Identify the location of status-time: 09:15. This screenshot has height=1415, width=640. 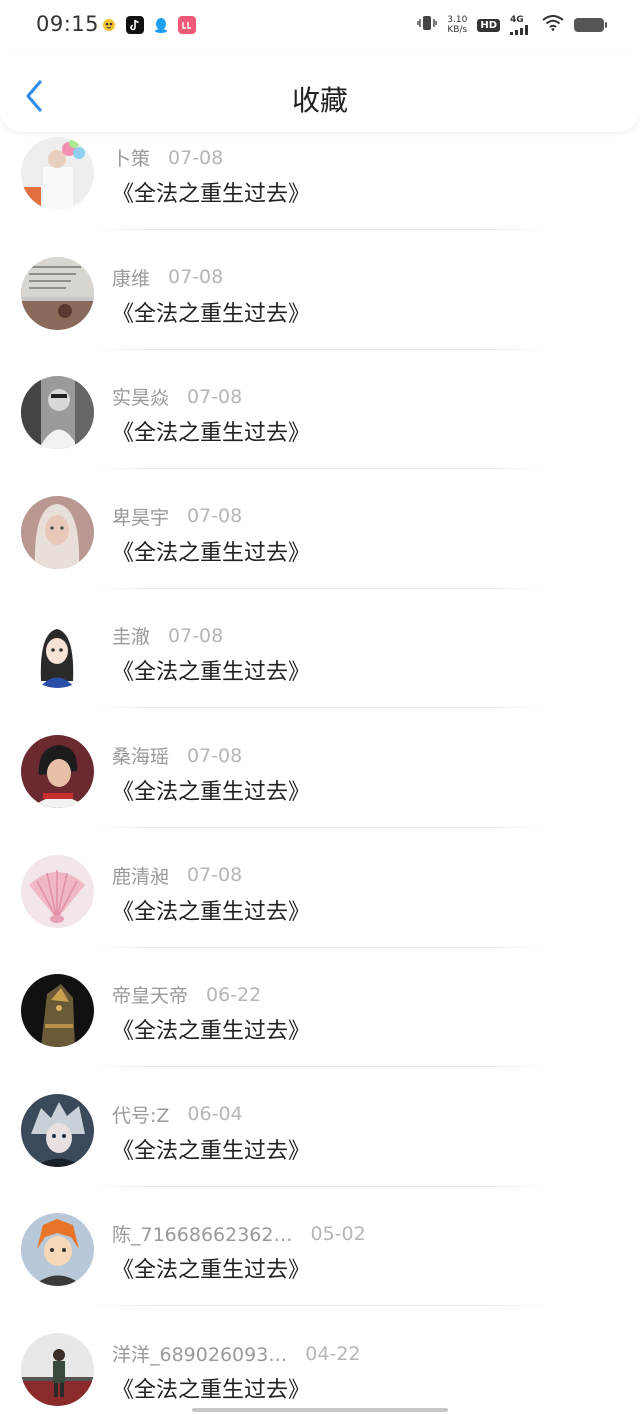
(68, 24).